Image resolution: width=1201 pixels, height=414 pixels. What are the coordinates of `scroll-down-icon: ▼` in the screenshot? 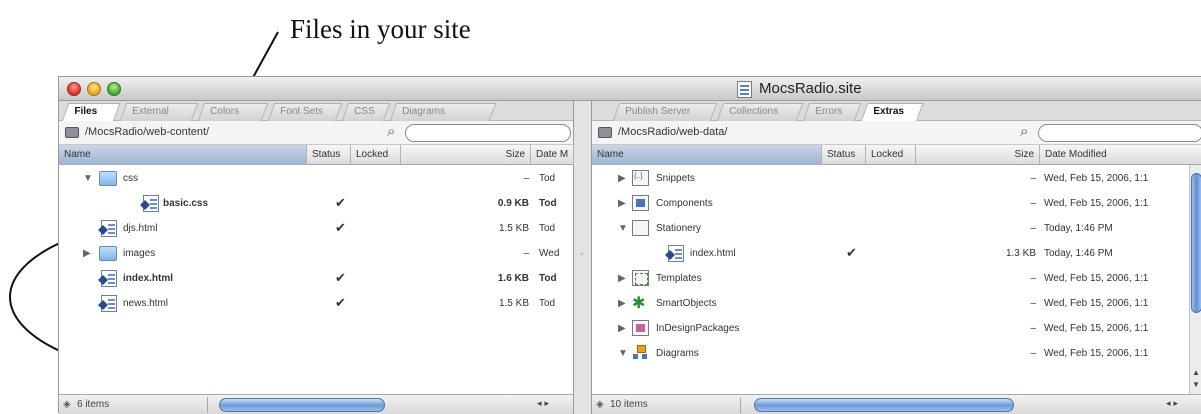 It's located at (1196, 384).